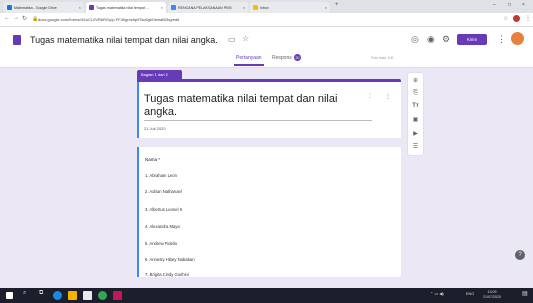 Image resolution: width=533 pixels, height=303 pixels. What do you see at coordinates (415, 106) in the screenshot?
I see `add-title-icon: Tт` at bounding box center [415, 106].